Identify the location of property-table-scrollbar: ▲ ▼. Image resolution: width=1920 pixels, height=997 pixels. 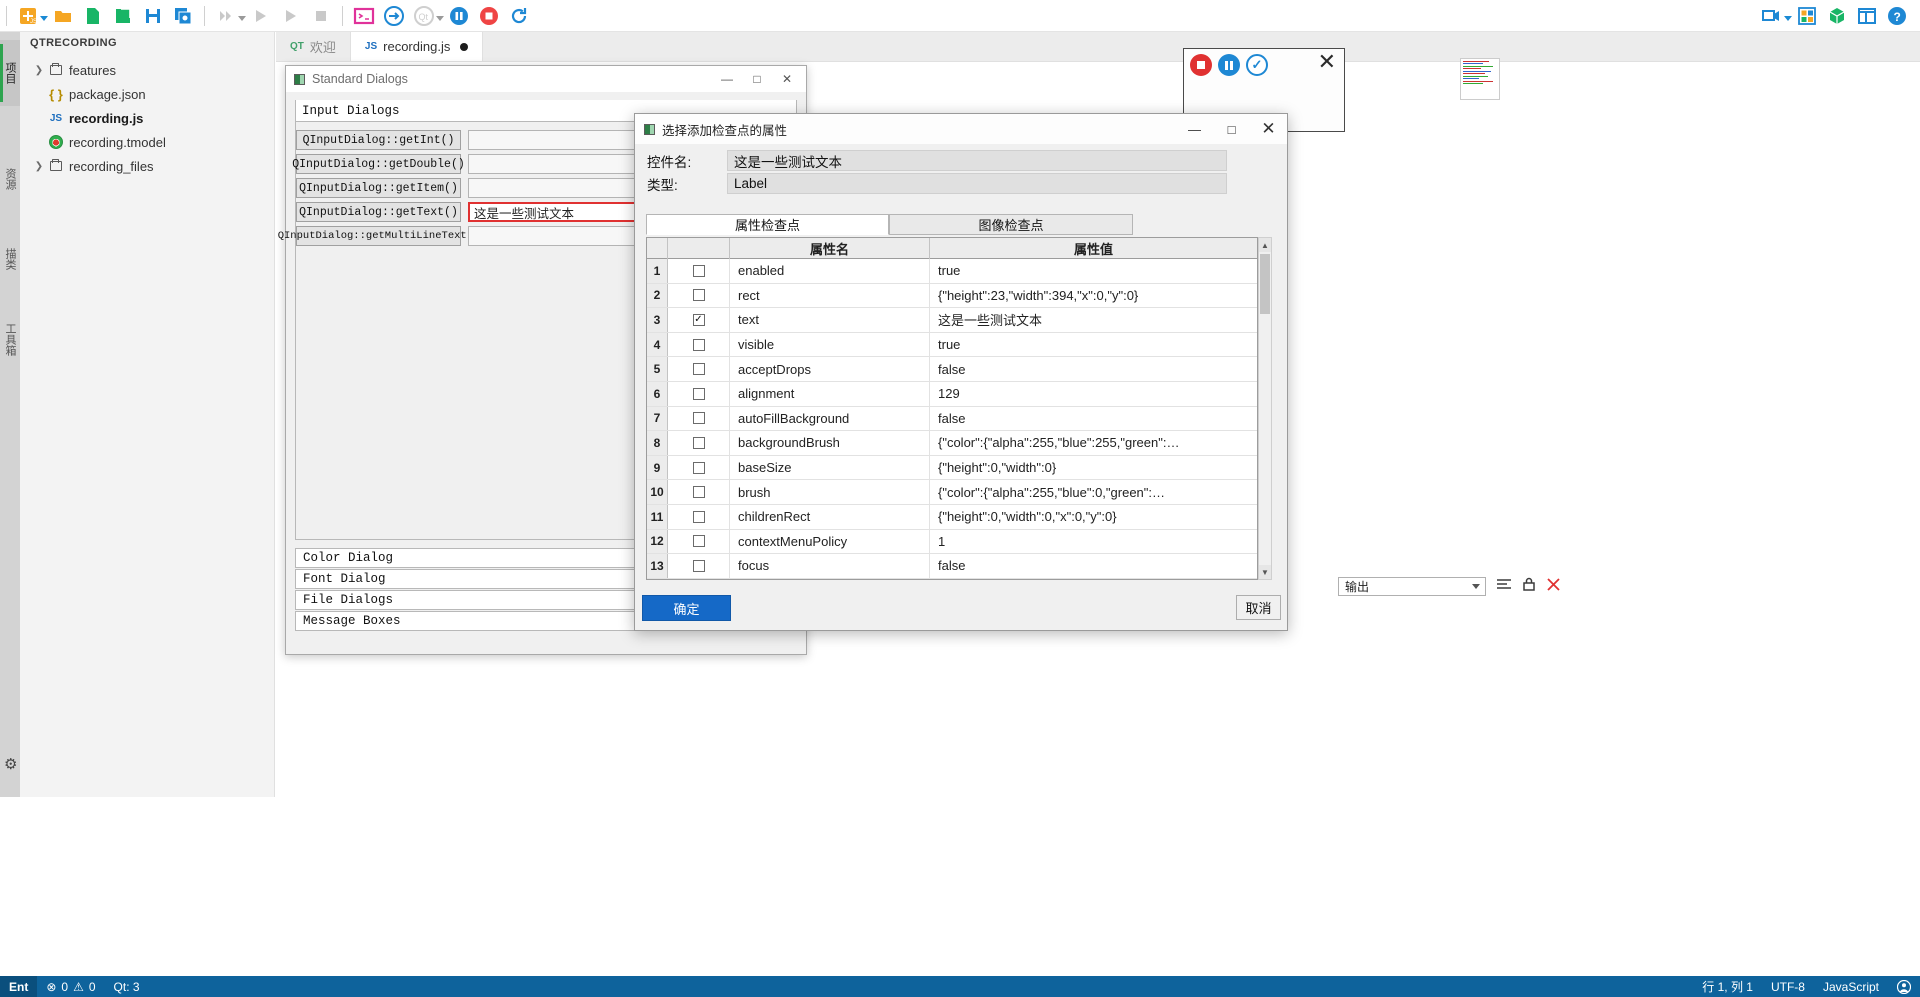
(1265, 408).